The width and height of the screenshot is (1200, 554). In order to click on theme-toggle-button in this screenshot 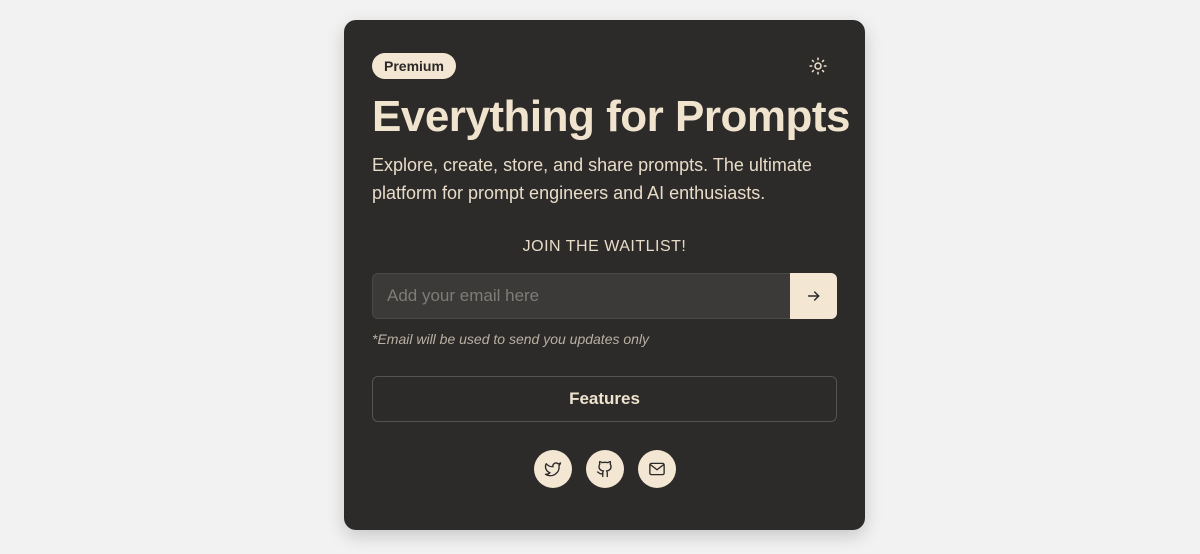, I will do `click(818, 66)`.